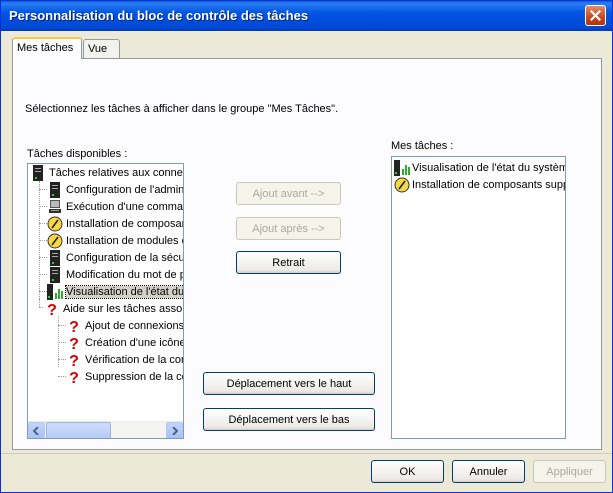 This screenshot has height=493, width=613. What do you see at coordinates (288, 193) in the screenshot?
I see `add-before-button: Ajout avant -->` at bounding box center [288, 193].